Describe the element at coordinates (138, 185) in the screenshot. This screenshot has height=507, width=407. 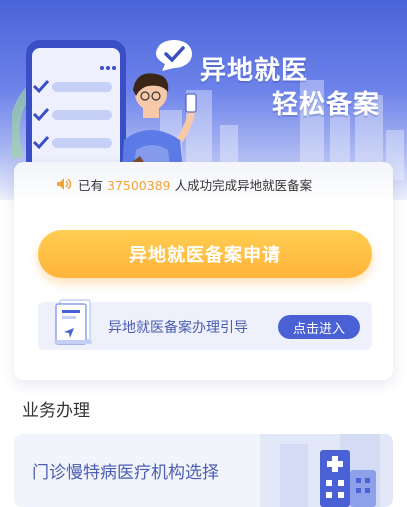
I see `notice-count: 37500389` at that location.